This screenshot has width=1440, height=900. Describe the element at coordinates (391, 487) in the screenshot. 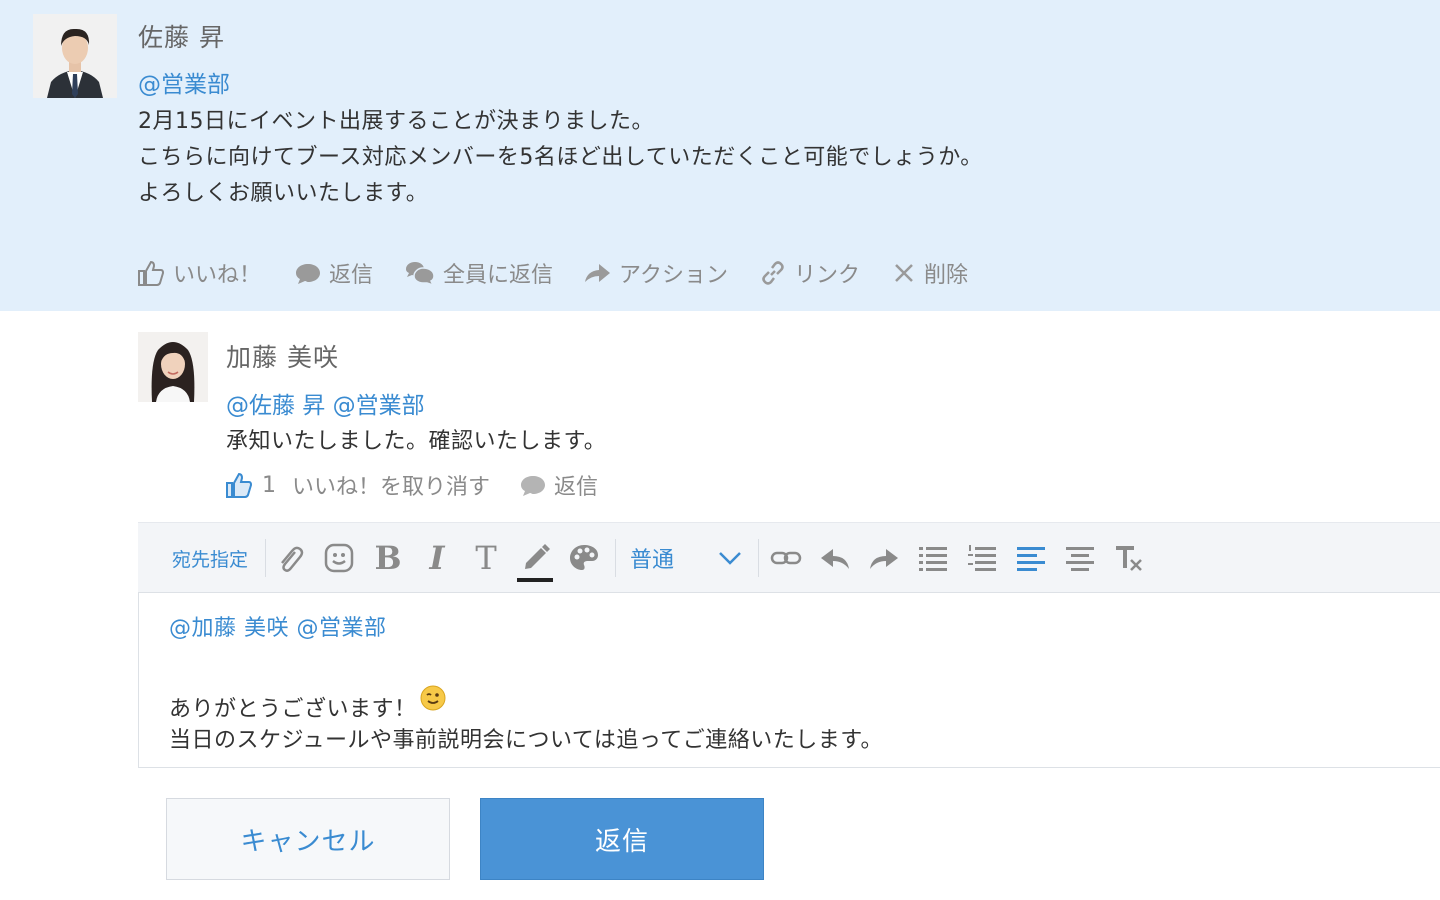

I see `unlike-label: いいね！を取り消す` at that location.